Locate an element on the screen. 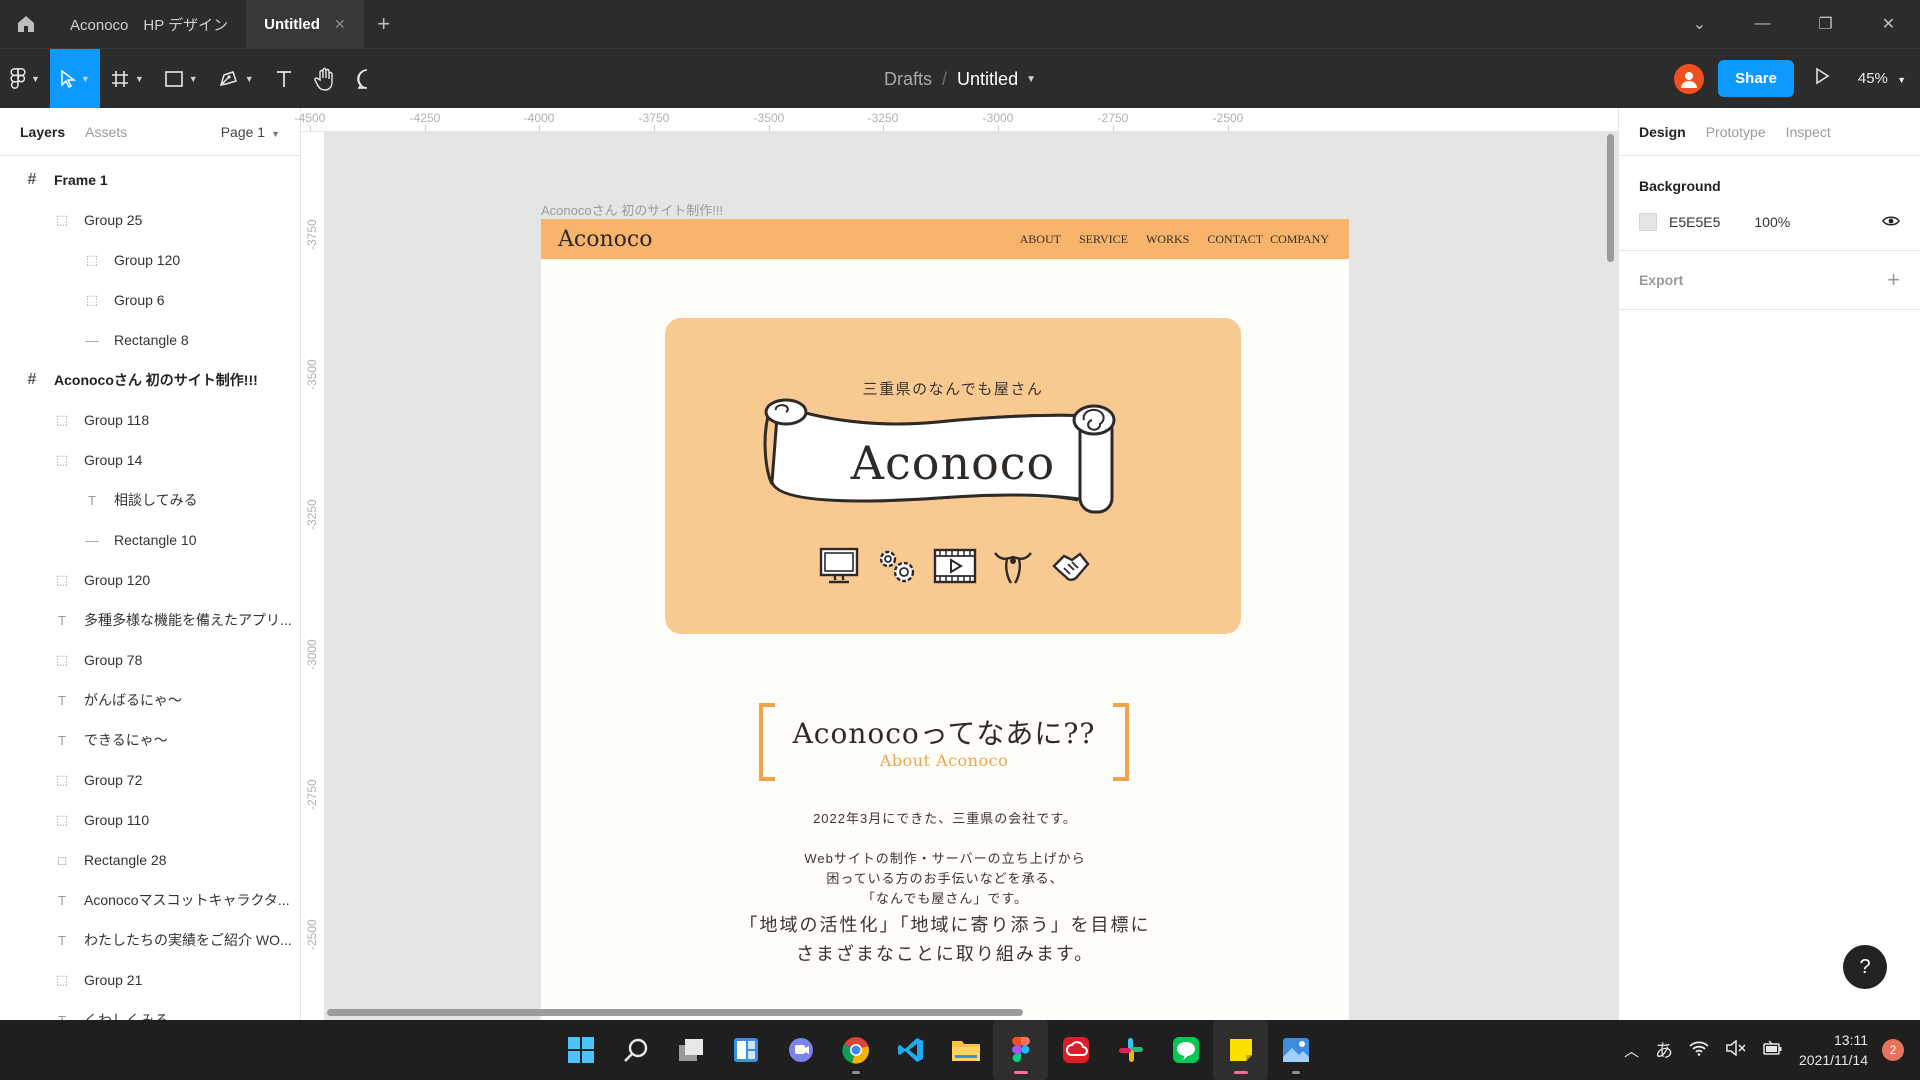  design-panel-tabs: Design Prototype Inspect is located at coordinates (1769, 132).